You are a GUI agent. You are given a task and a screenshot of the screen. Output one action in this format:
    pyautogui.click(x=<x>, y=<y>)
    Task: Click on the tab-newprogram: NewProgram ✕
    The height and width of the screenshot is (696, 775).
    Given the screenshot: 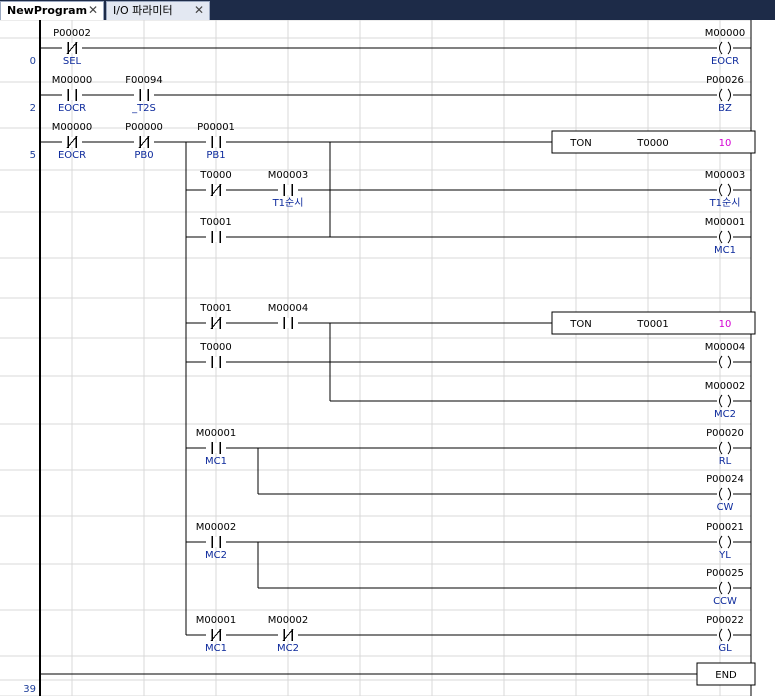 What is the action you would take?
    pyautogui.click(x=52, y=10)
    